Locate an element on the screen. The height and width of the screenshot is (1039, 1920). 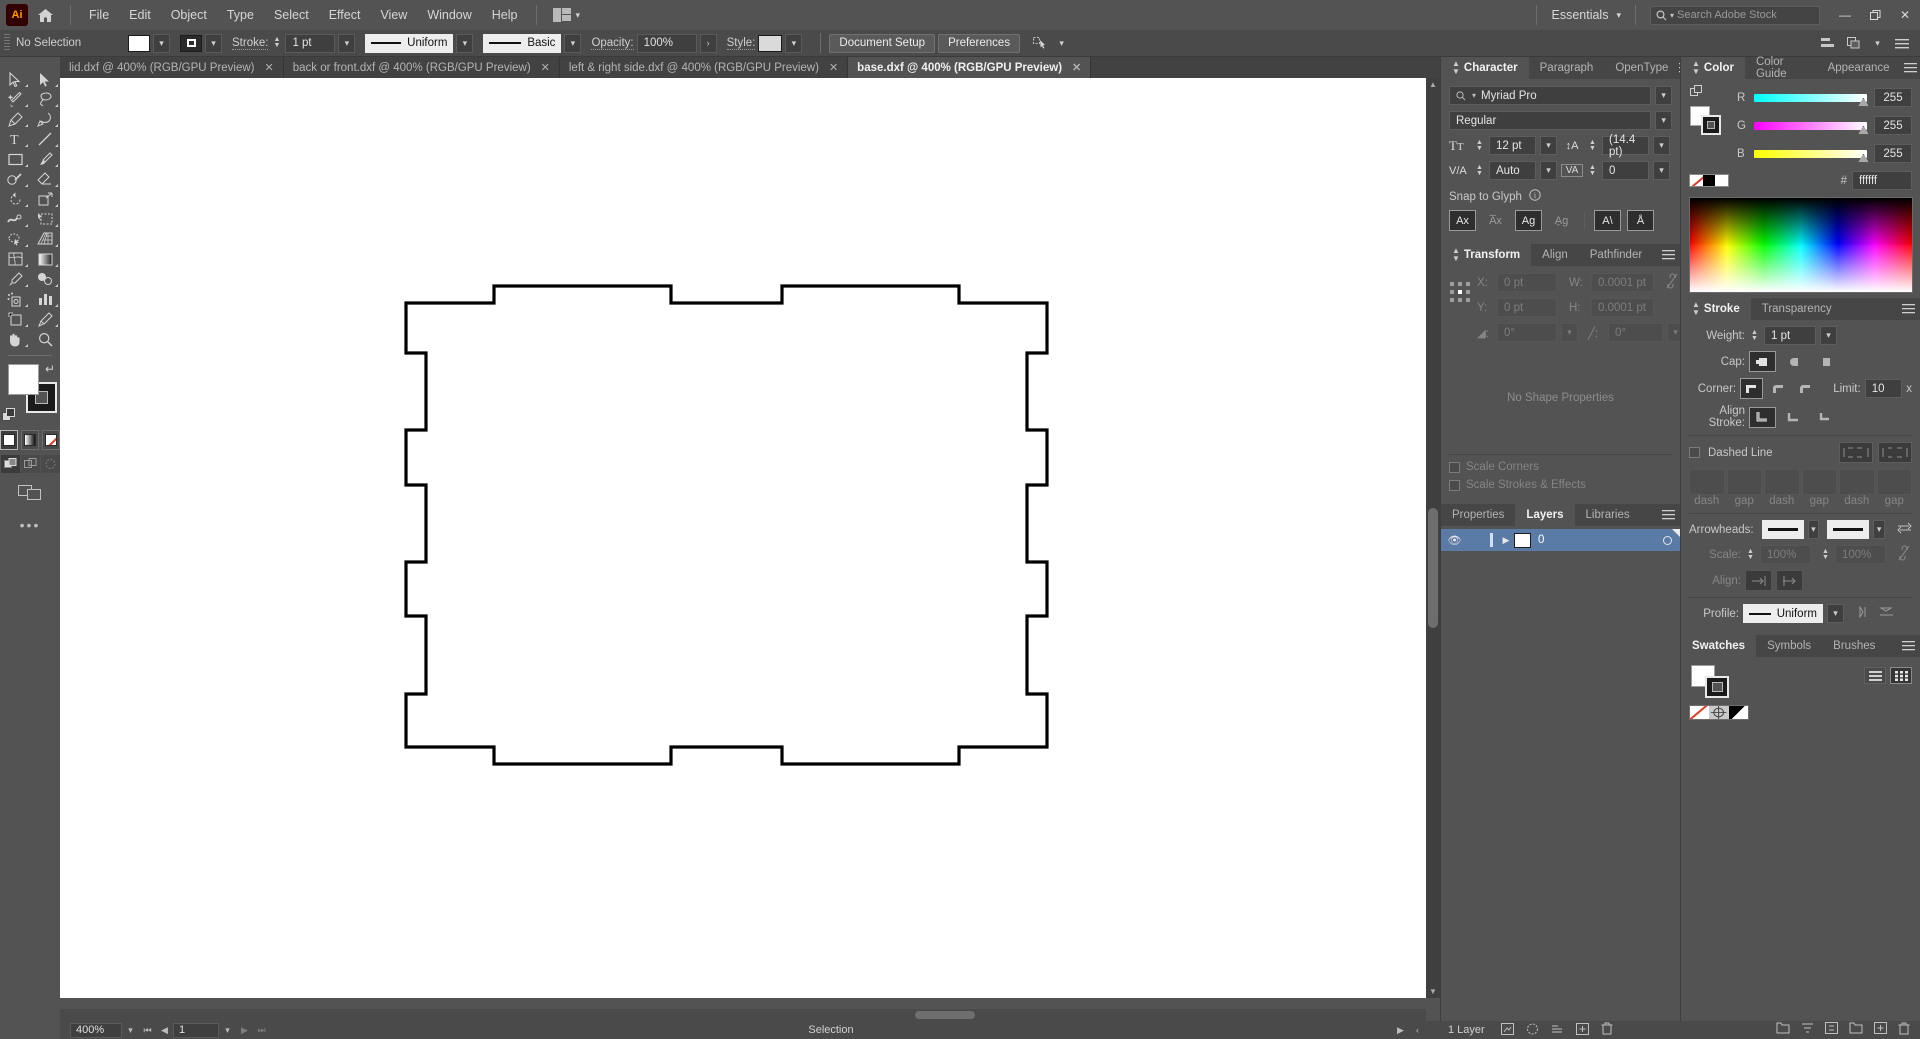
y-input: 0 pt is located at coordinates (1527, 307).